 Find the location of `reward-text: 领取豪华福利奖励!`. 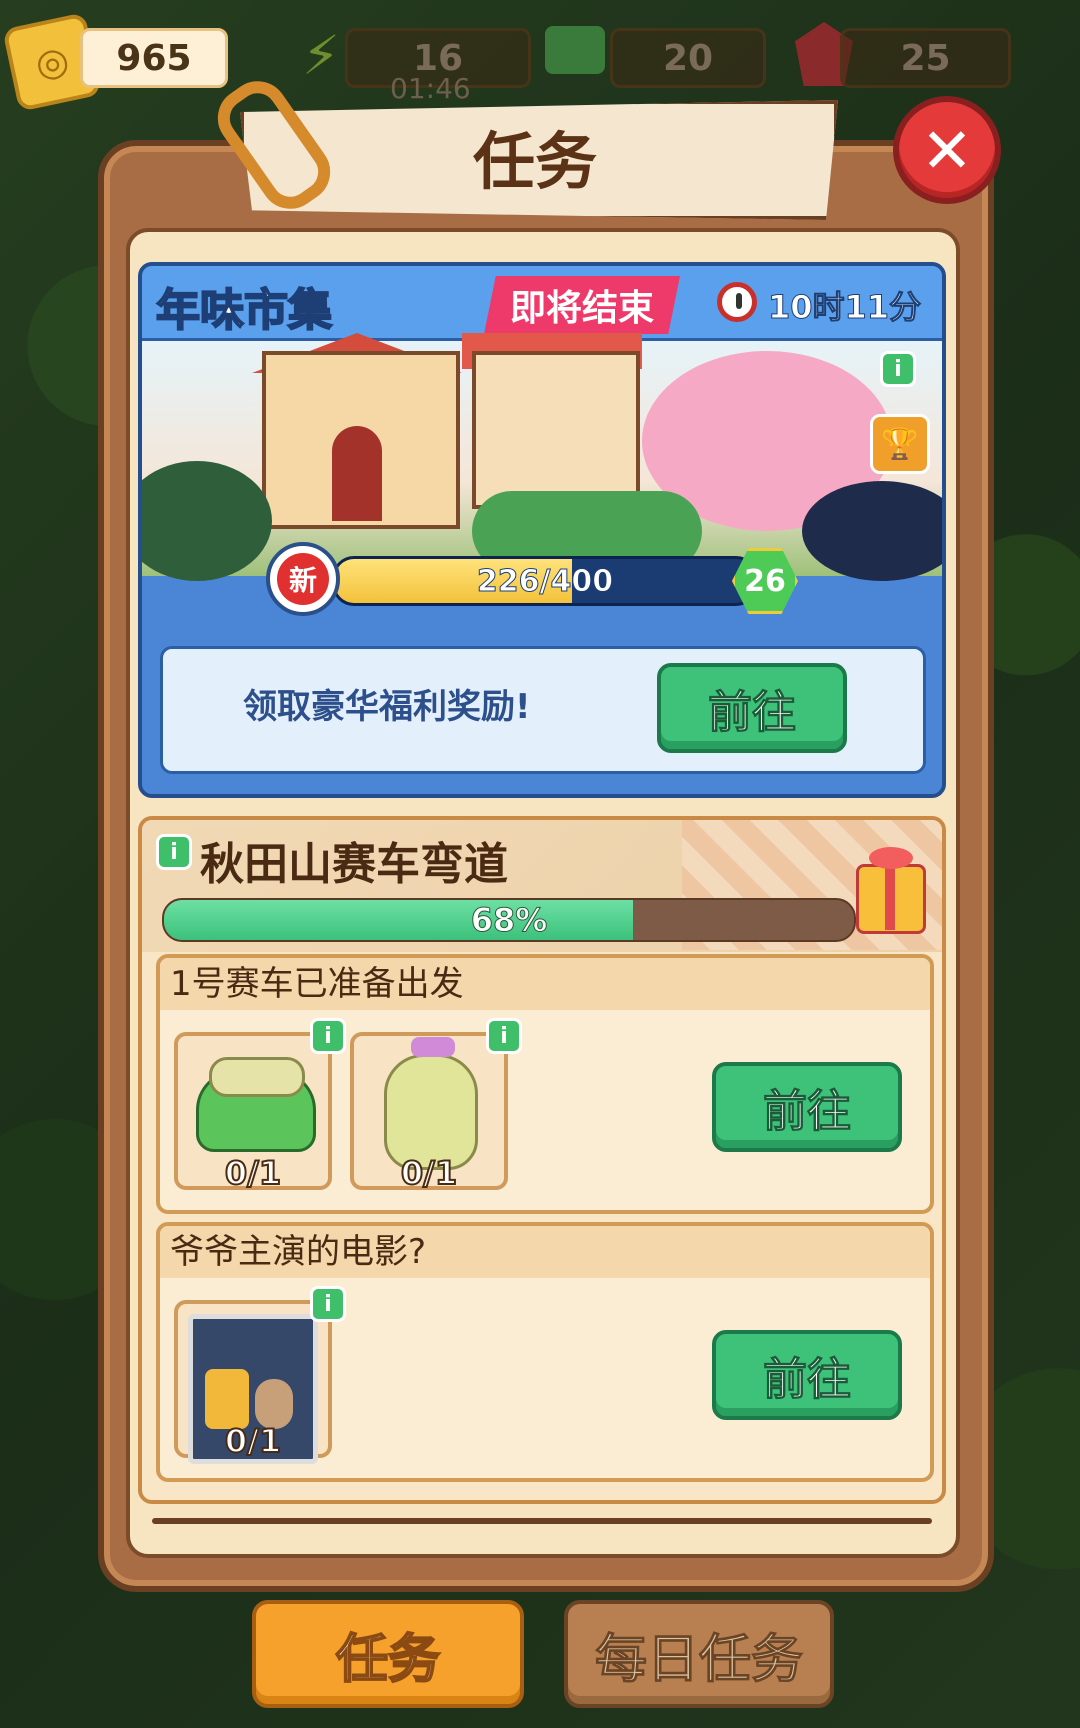

reward-text: 领取豪华福利奖励! is located at coordinates (387, 707).